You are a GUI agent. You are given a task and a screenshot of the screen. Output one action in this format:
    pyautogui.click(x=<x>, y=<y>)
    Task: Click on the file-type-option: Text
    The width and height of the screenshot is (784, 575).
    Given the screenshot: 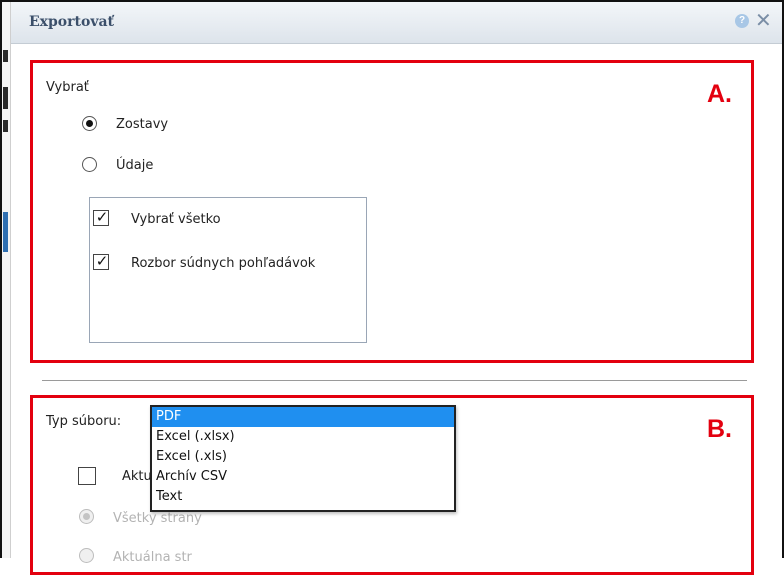 What is the action you would take?
    pyautogui.click(x=303, y=497)
    